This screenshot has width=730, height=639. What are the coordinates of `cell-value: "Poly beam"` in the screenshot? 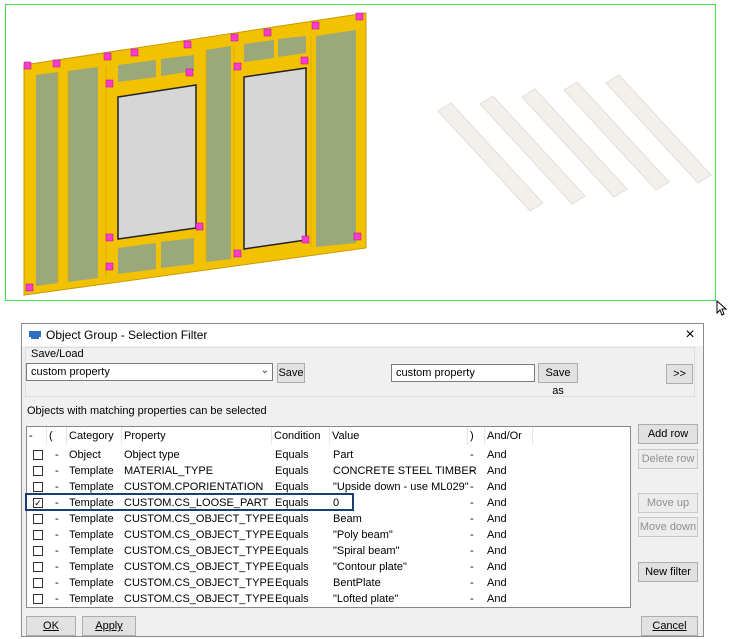 It's located at (363, 535).